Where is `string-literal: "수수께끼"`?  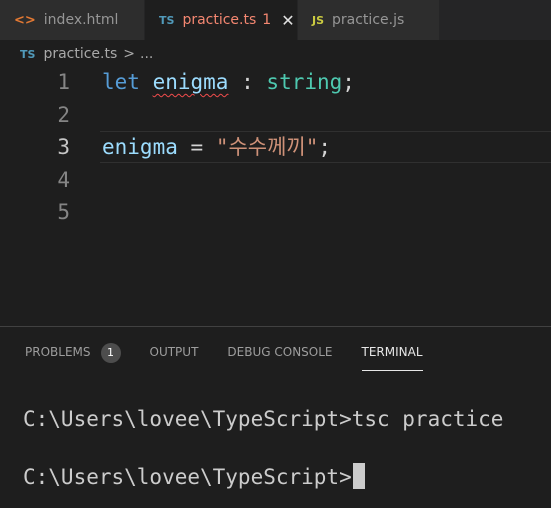
string-literal: "수수께끼" is located at coordinates (267, 147).